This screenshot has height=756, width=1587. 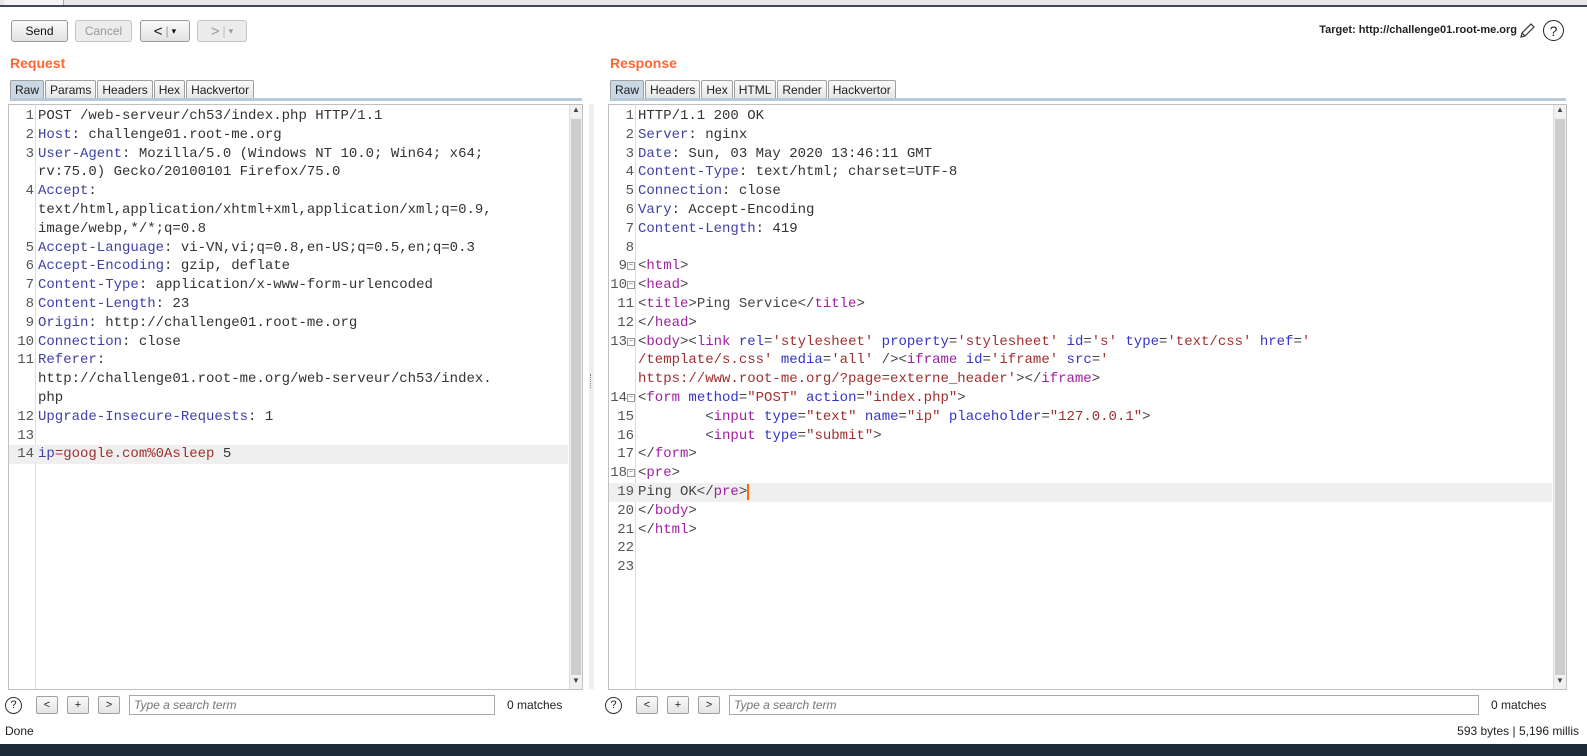 What do you see at coordinates (1080, 285) in the screenshot?
I see `code-line: 10− <head>` at bounding box center [1080, 285].